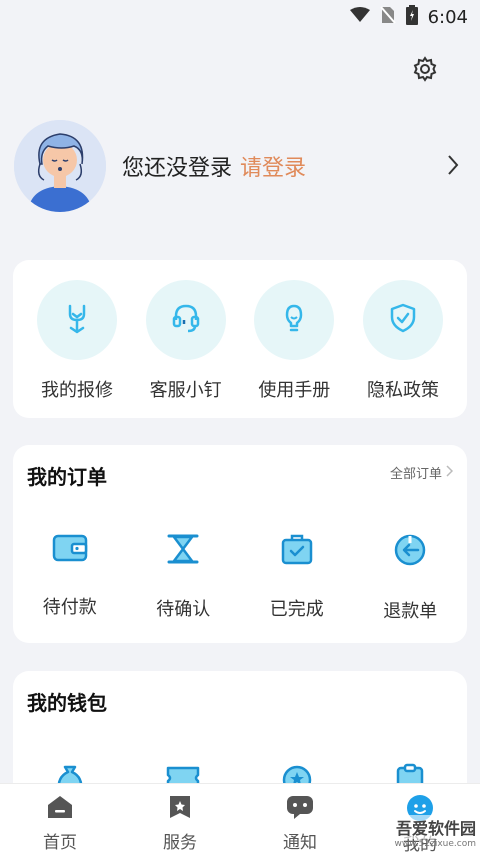 Image resolution: width=480 pixels, height=853 pixels. What do you see at coordinates (60, 843) in the screenshot?
I see `tab-label: 首页` at bounding box center [60, 843].